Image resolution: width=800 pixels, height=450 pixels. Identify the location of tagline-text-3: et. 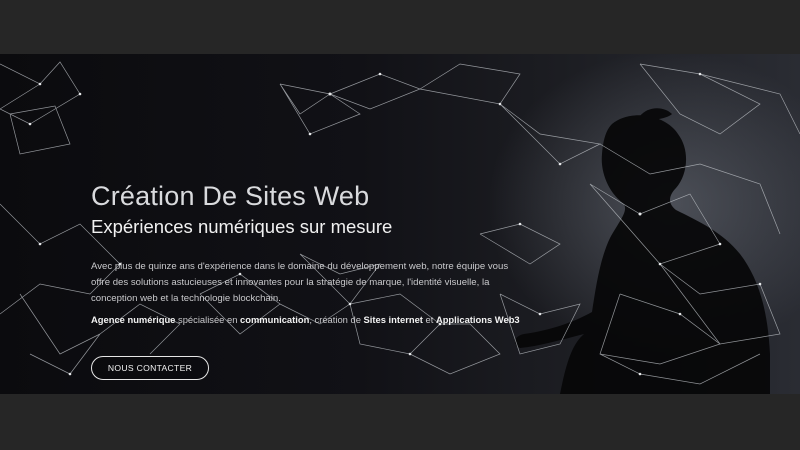
(429, 319).